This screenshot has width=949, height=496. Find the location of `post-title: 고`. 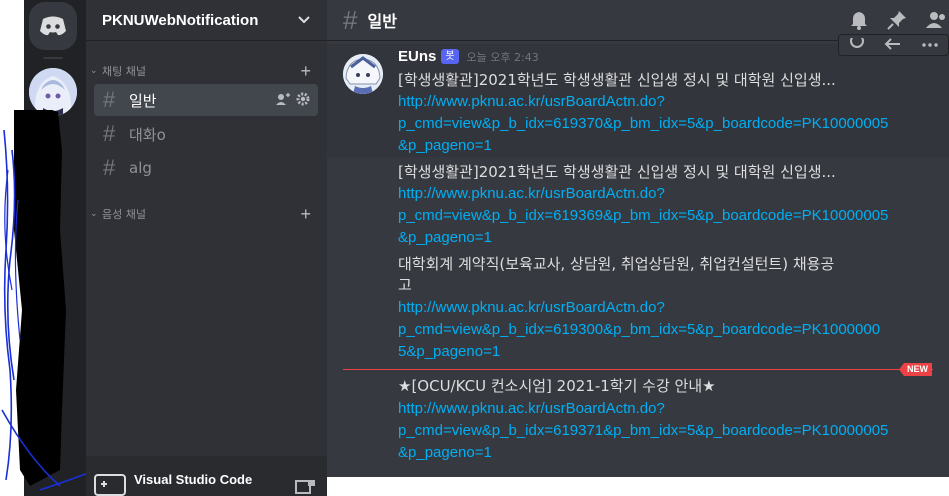

post-title: 고 is located at coordinates (405, 285).